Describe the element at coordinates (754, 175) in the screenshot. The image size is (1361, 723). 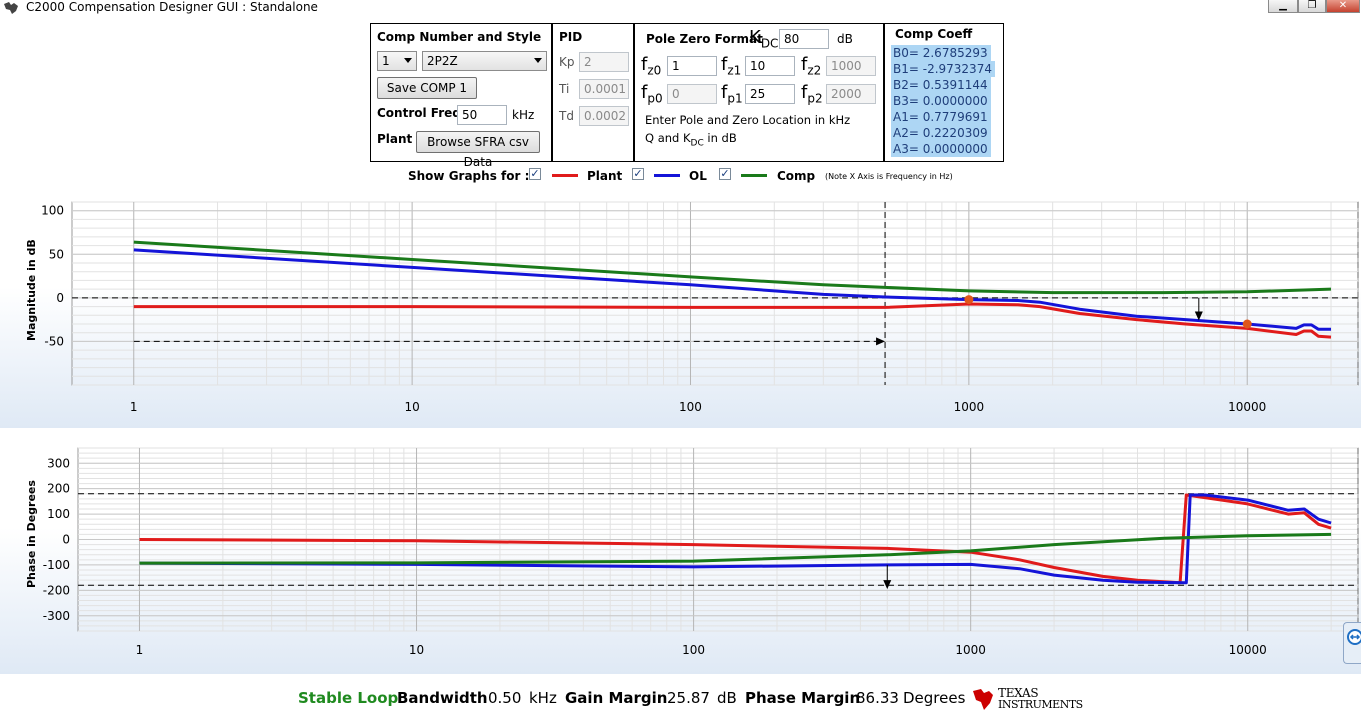
I see `comp-legend-line` at that location.